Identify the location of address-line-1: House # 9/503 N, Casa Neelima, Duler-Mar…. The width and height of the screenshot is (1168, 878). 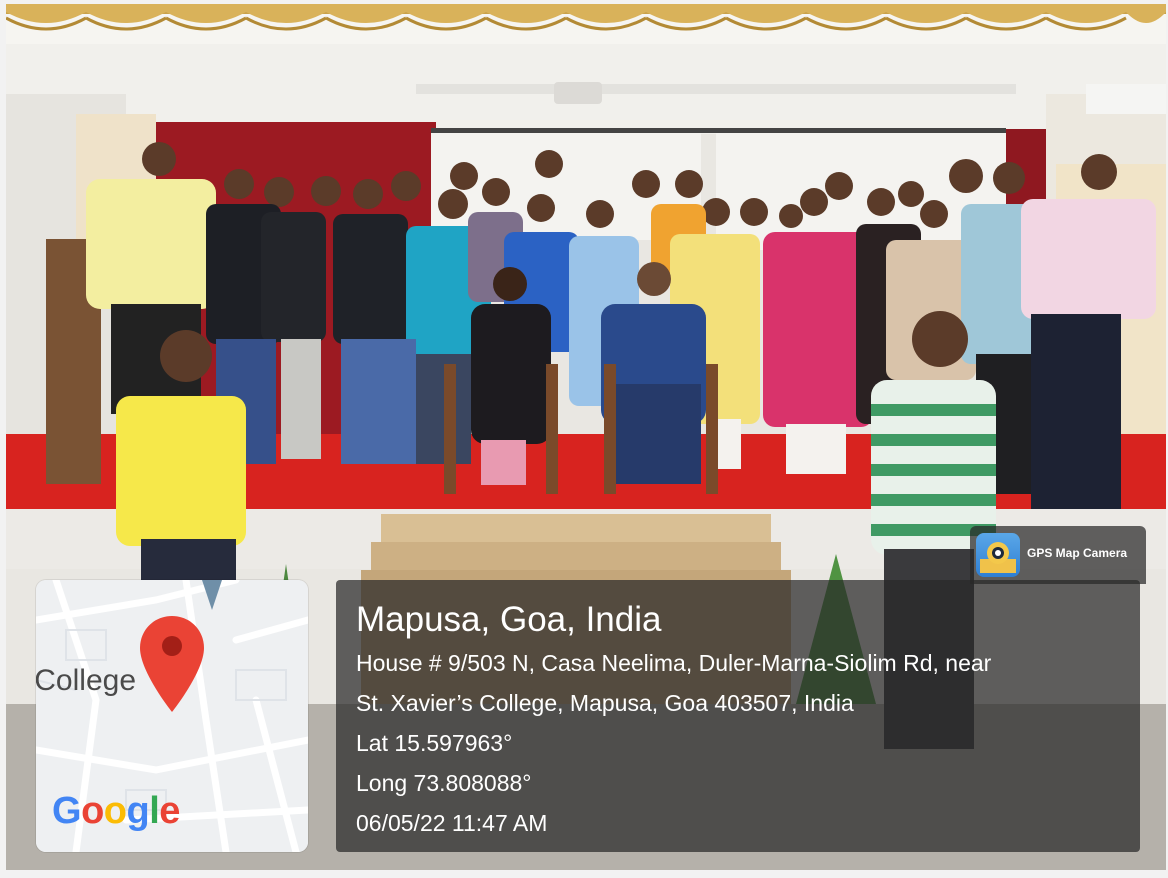
(674, 663).